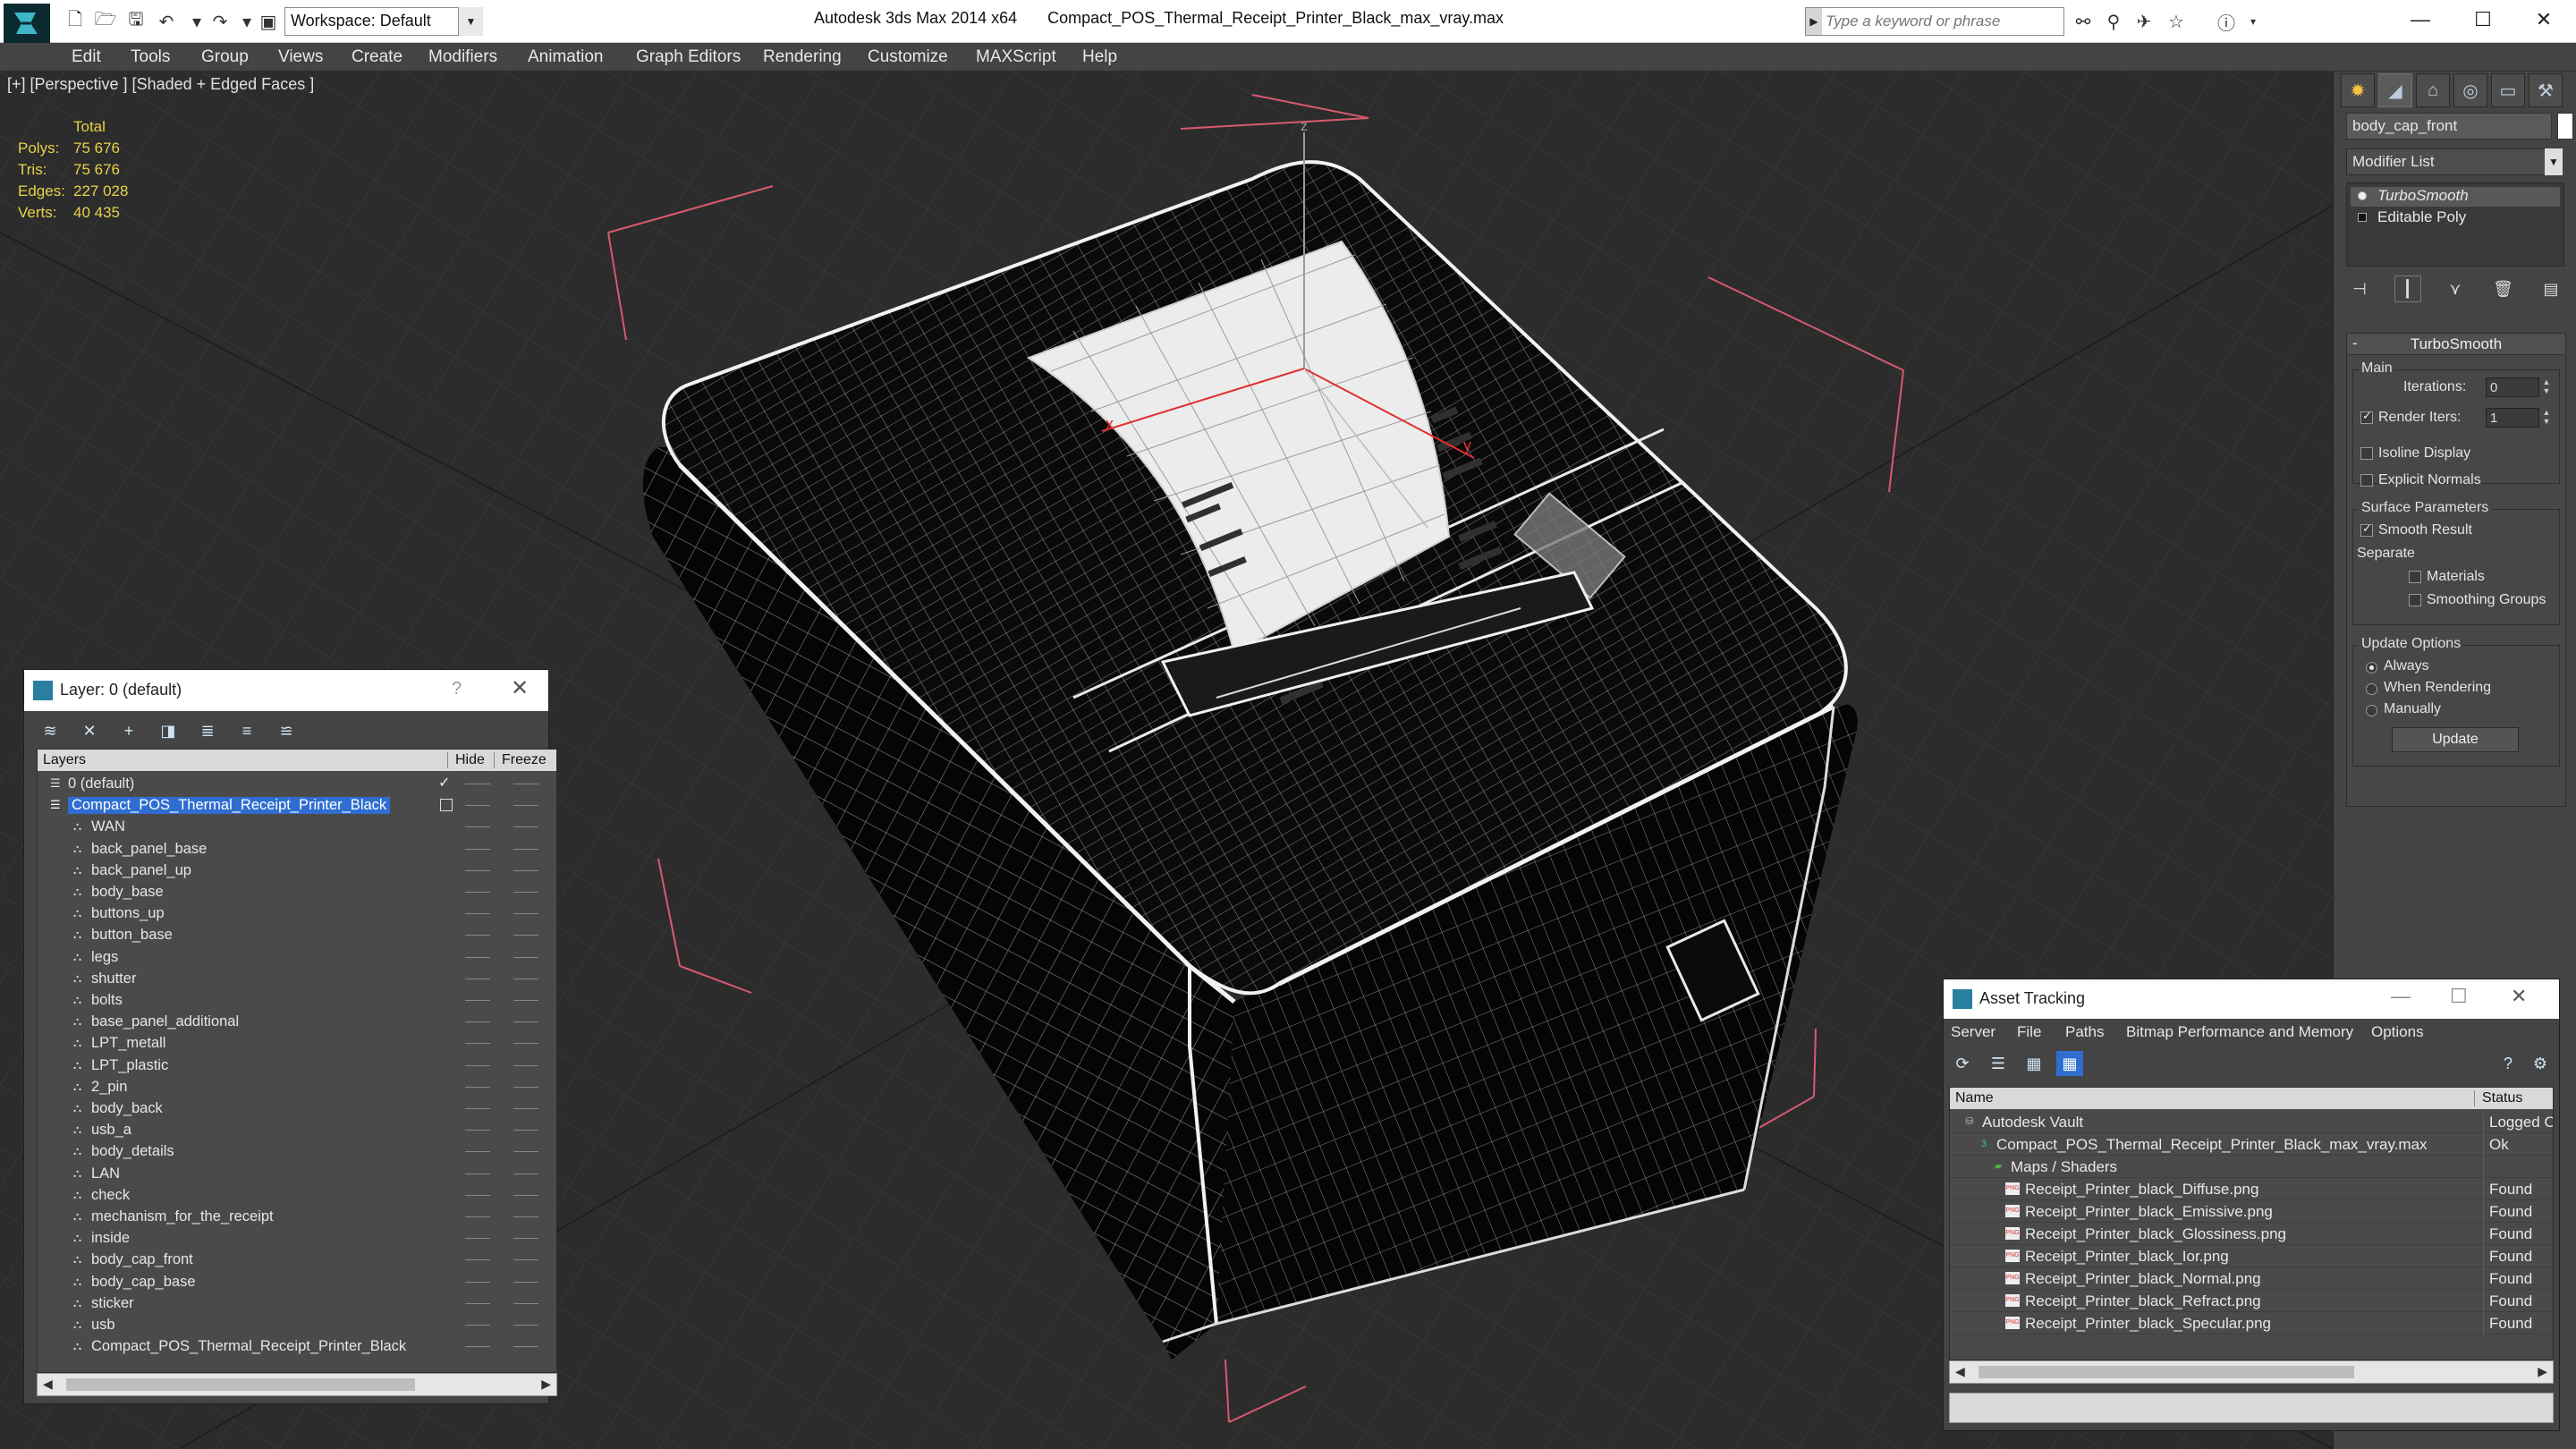 This screenshot has height=1449, width=2576. Describe the element at coordinates (297, 1303) in the screenshot. I see `object-row: ⛬ sticker —— ——` at that location.